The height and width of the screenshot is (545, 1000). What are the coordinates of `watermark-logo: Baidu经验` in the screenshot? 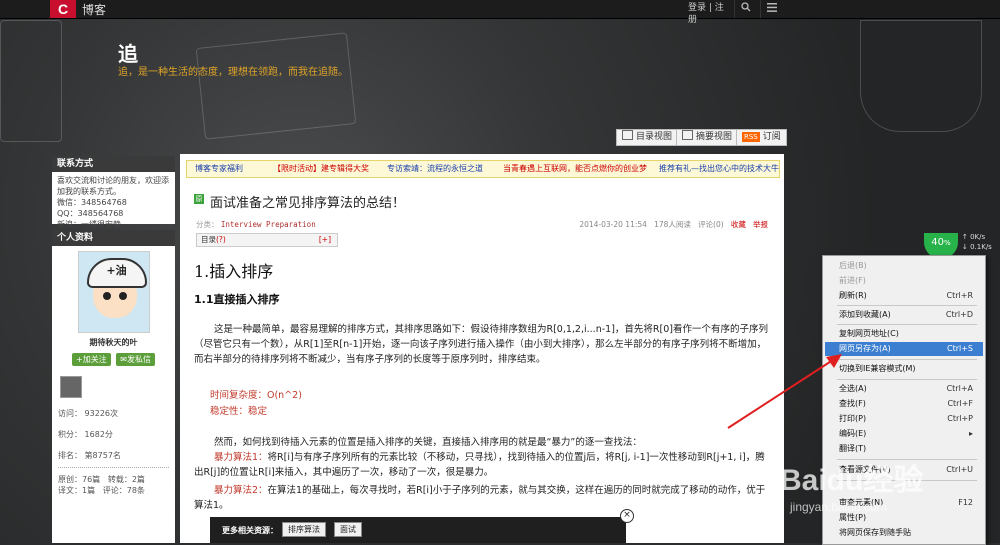 It's located at (852, 480).